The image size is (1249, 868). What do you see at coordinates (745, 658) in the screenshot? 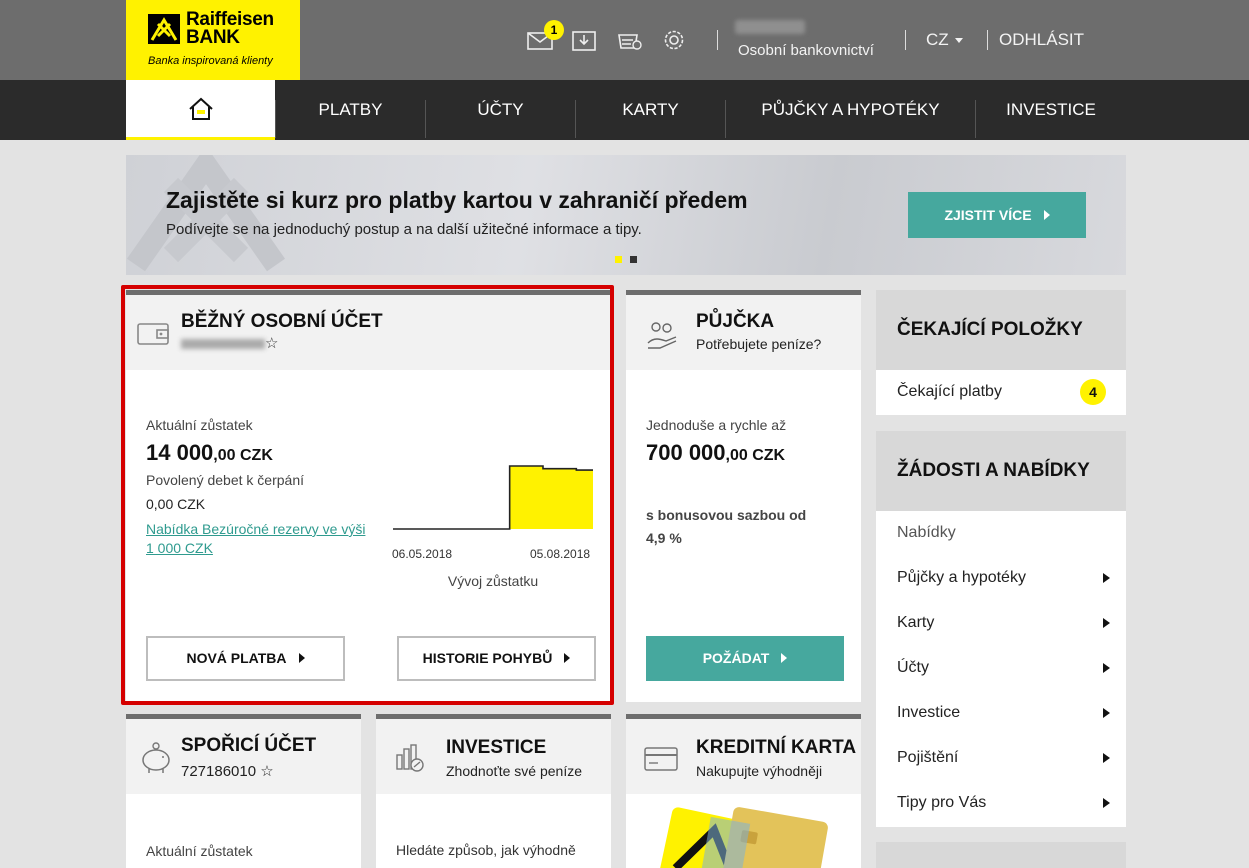
I see `request-loan-button: POŽÁDAT` at bounding box center [745, 658].